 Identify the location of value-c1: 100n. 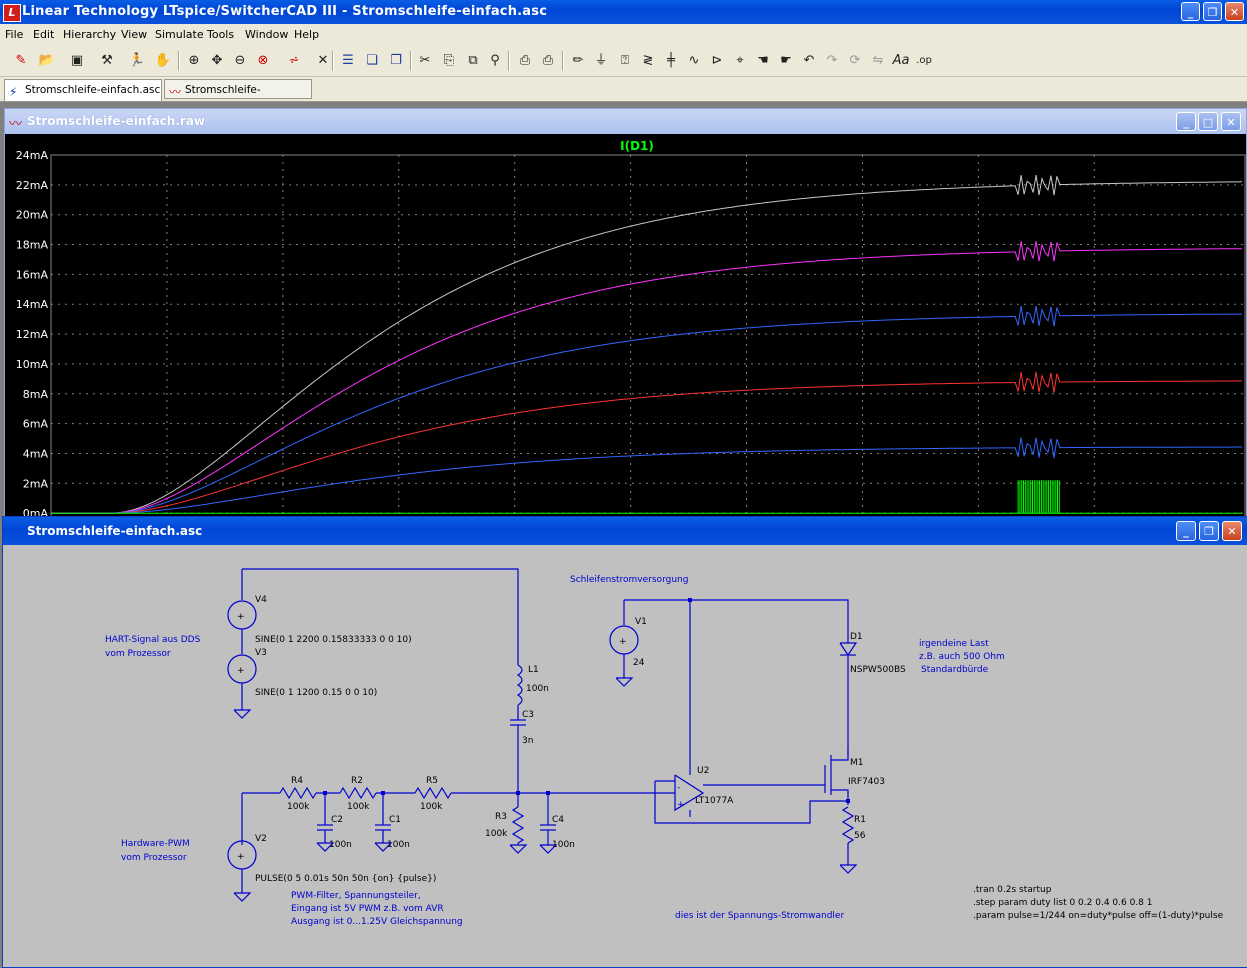
(398, 845).